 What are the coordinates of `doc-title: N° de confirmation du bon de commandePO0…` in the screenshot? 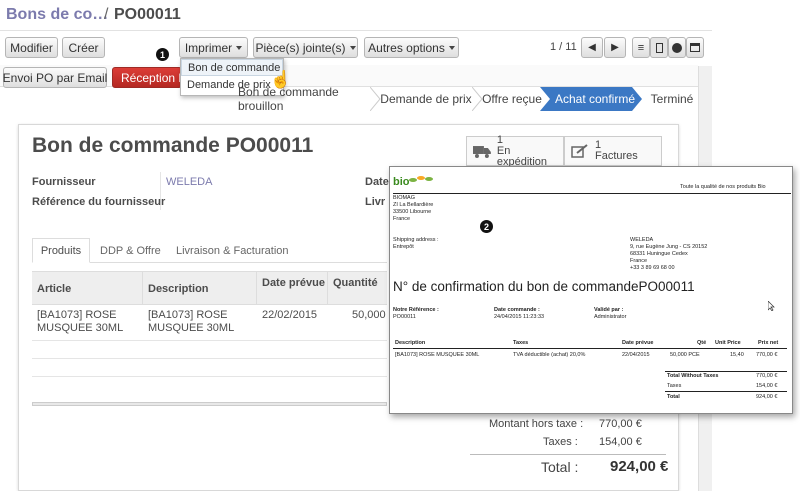 It's located at (544, 286).